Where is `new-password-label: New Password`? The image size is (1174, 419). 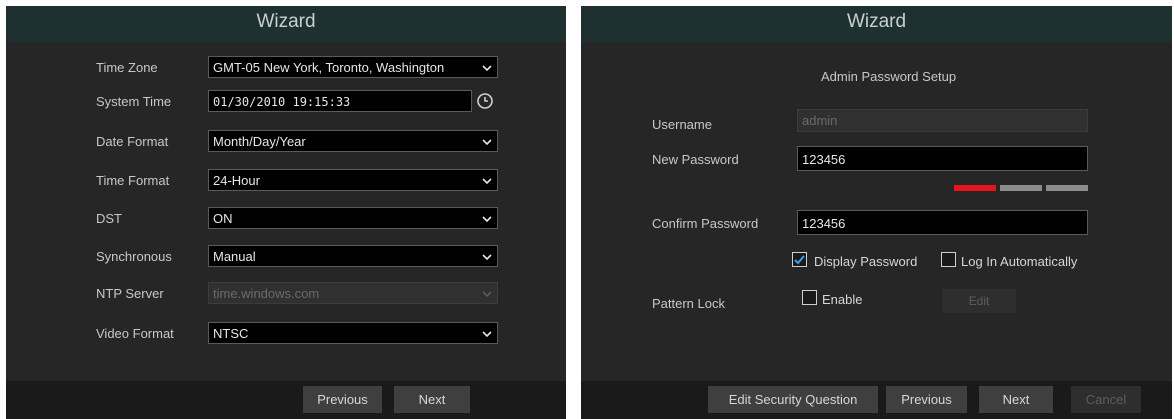
new-password-label: New Password is located at coordinates (695, 159).